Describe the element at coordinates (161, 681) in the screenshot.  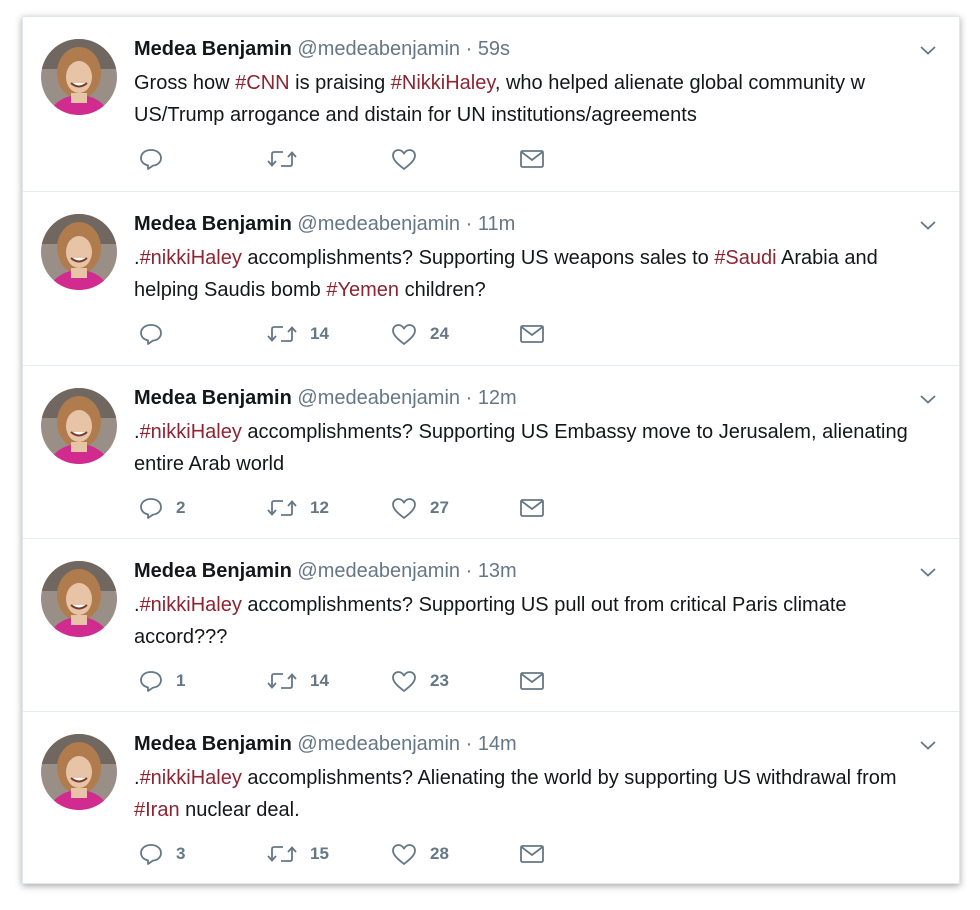
I see `reply-button: 1` at that location.